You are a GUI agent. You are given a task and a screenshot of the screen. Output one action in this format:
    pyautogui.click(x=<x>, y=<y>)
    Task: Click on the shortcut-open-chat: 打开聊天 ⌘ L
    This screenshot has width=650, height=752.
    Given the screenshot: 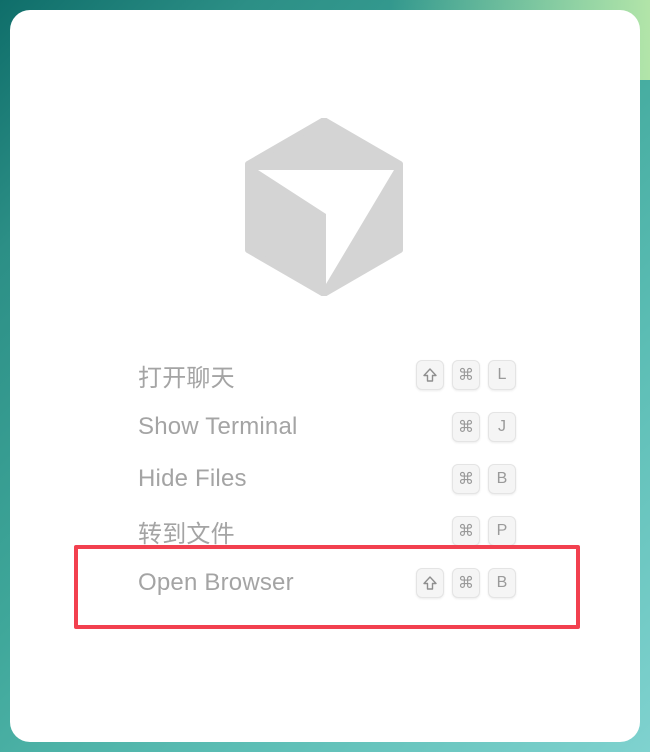 What is the action you would take?
    pyautogui.click(x=327, y=375)
    